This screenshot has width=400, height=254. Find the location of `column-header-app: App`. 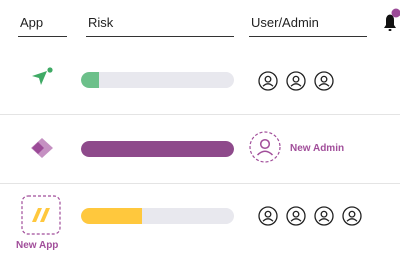

column-header-app: App is located at coordinates (32, 22).